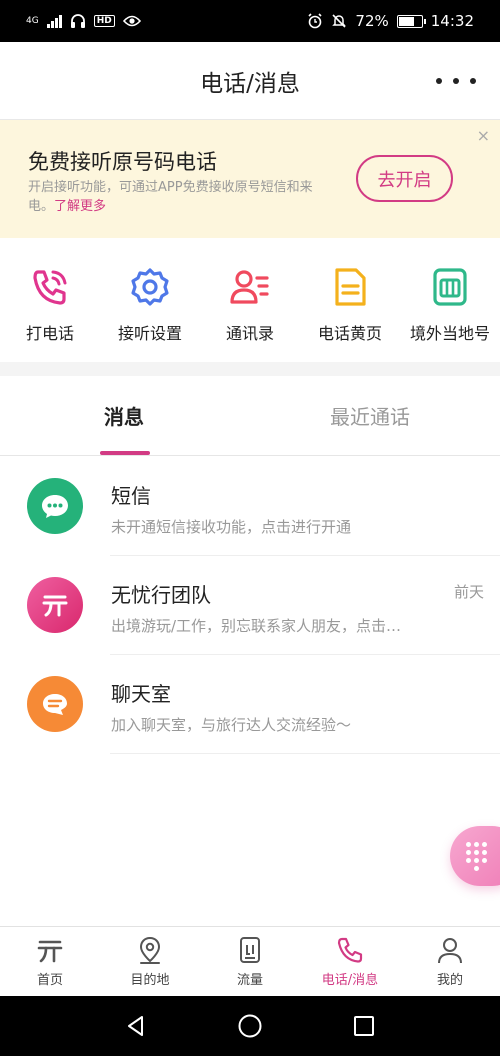 The width and height of the screenshot is (500, 1056). What do you see at coordinates (250, 21) in the screenshot?
I see `status-bar: 4G HD 72% 14:32` at bounding box center [250, 21].